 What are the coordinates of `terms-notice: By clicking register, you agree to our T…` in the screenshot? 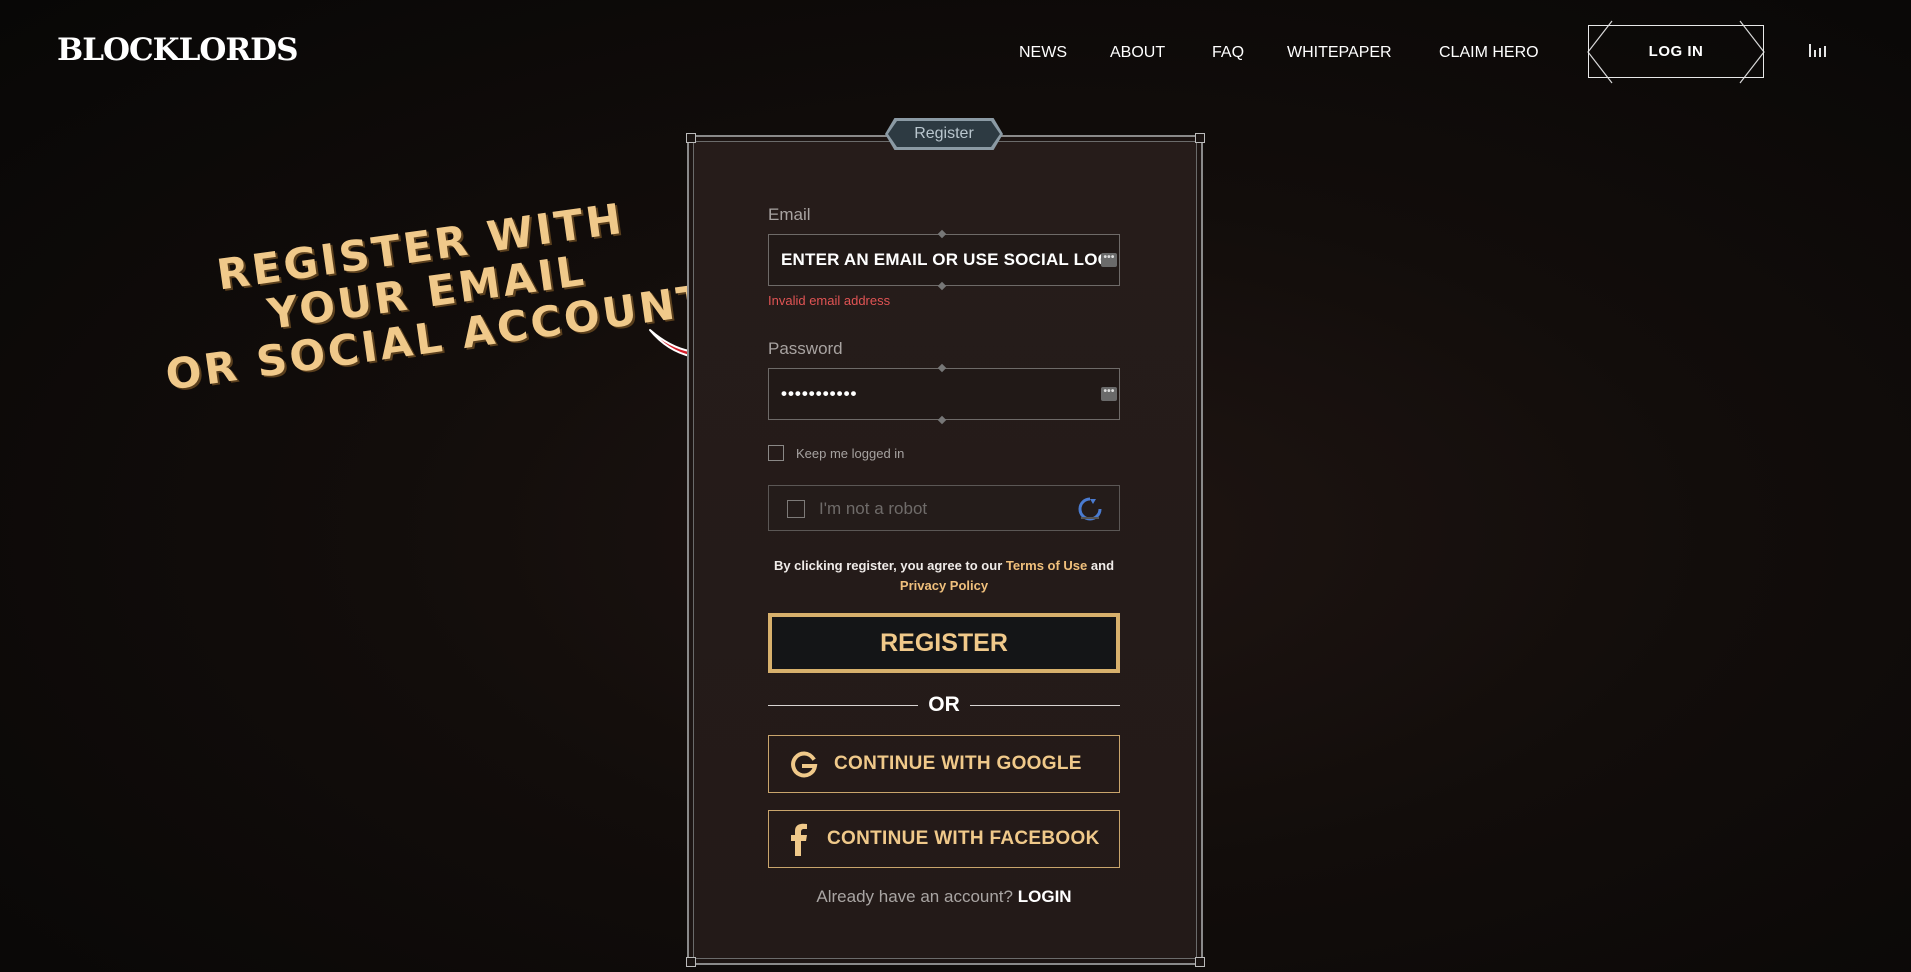 It's located at (944, 576).